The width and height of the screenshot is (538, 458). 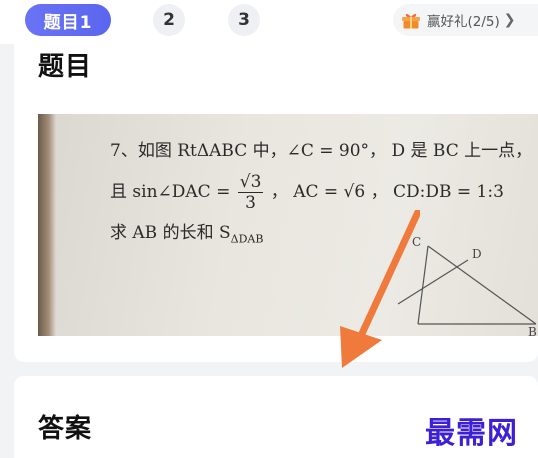 I want to click on answer-heading: 答案, so click(x=65, y=429).